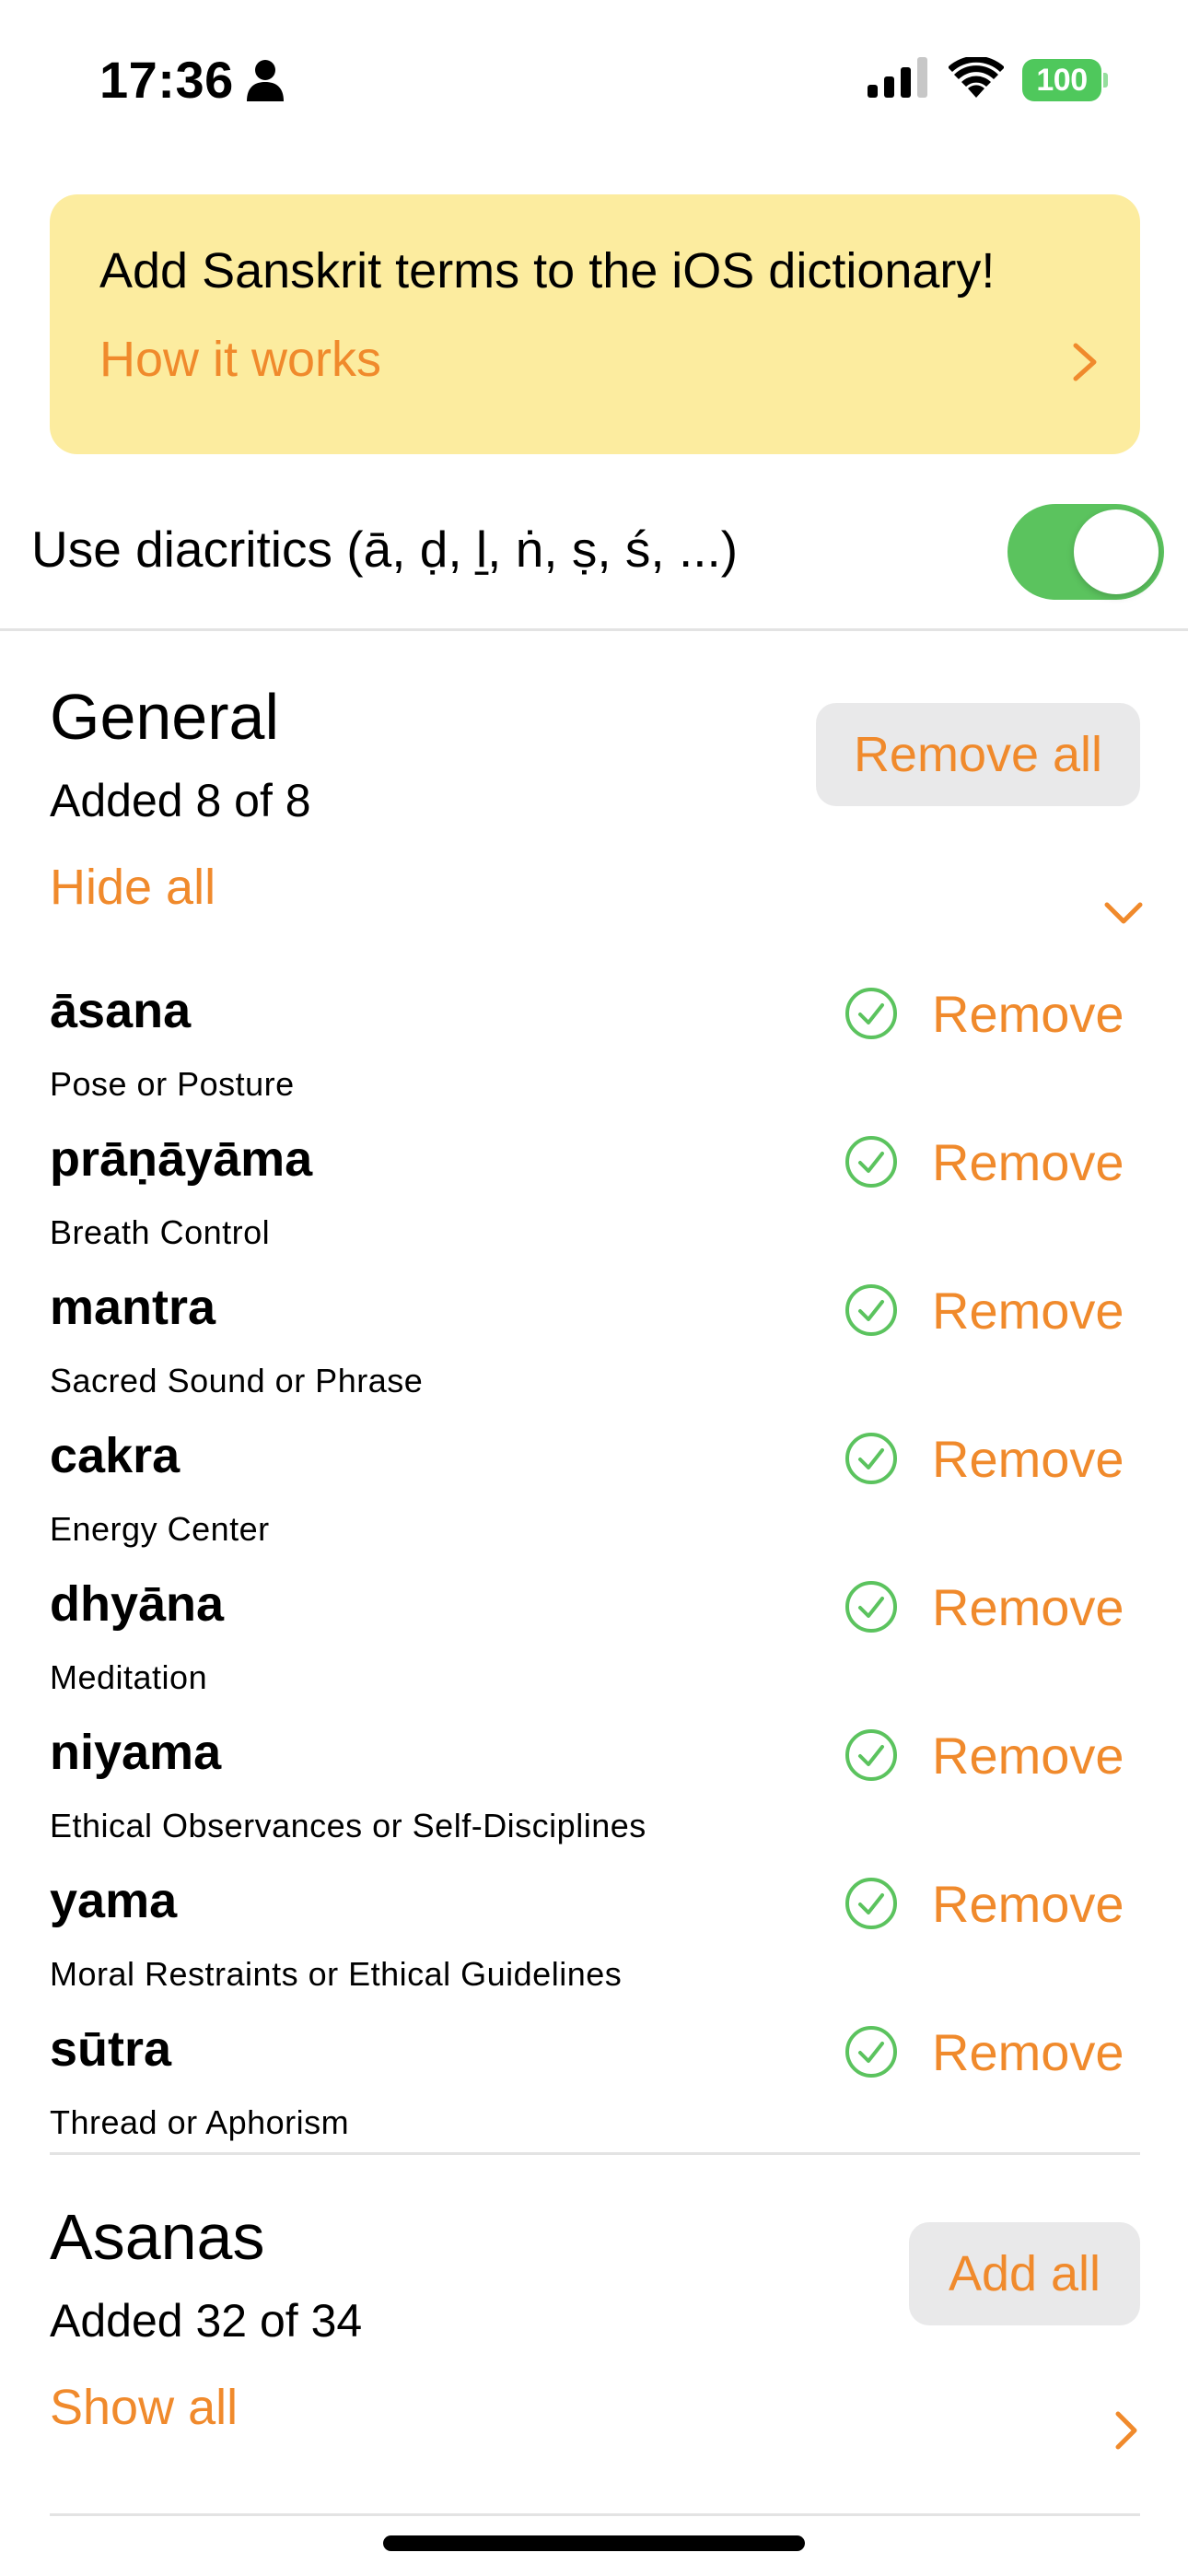 This screenshot has height=2576, width=1188. Describe the element at coordinates (237, 1381) in the screenshot. I see `term-definition: Sacred Sound or Phrase` at that location.